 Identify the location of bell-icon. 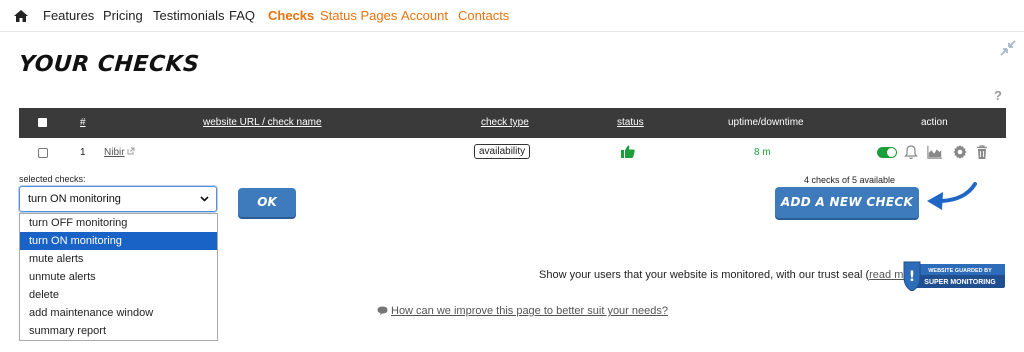
(911, 152).